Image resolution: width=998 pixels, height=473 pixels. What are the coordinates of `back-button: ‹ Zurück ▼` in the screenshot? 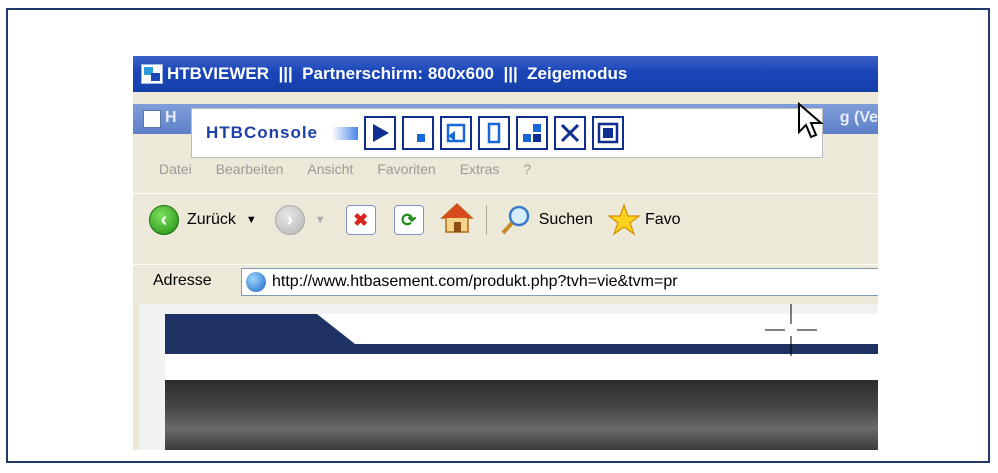 It's located at (203, 220).